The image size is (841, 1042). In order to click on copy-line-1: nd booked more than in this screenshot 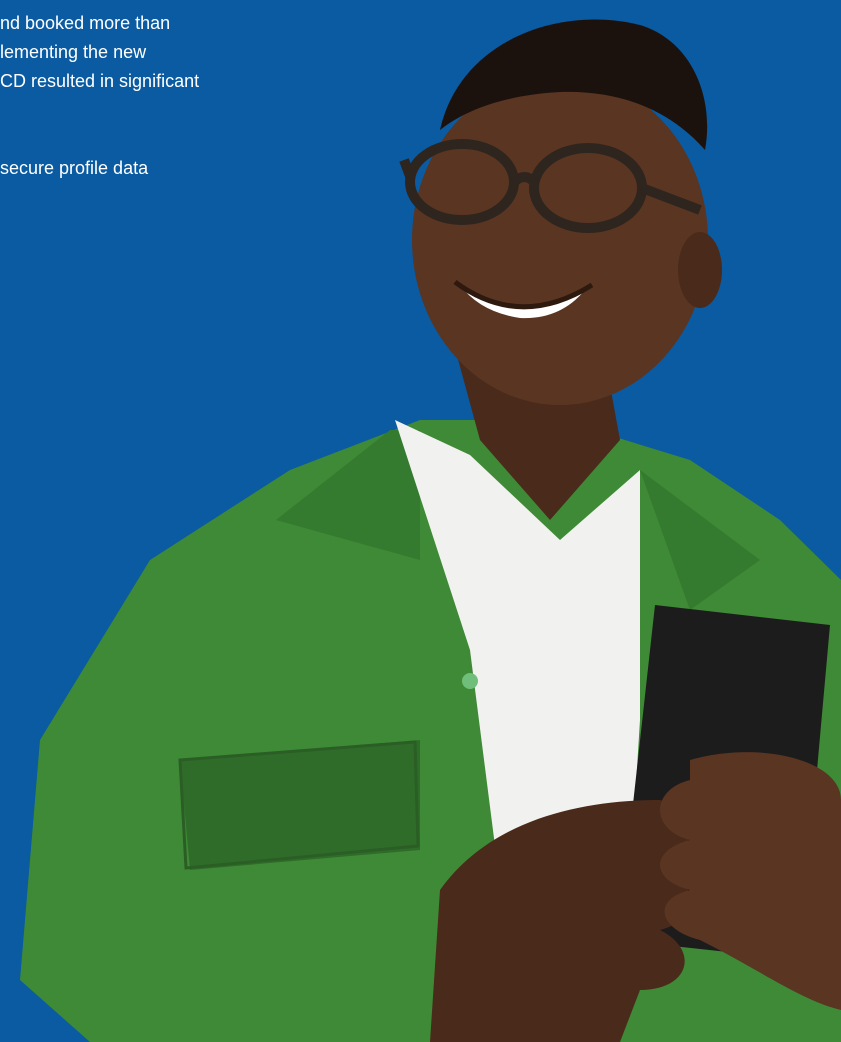, I will do `click(85, 23)`.